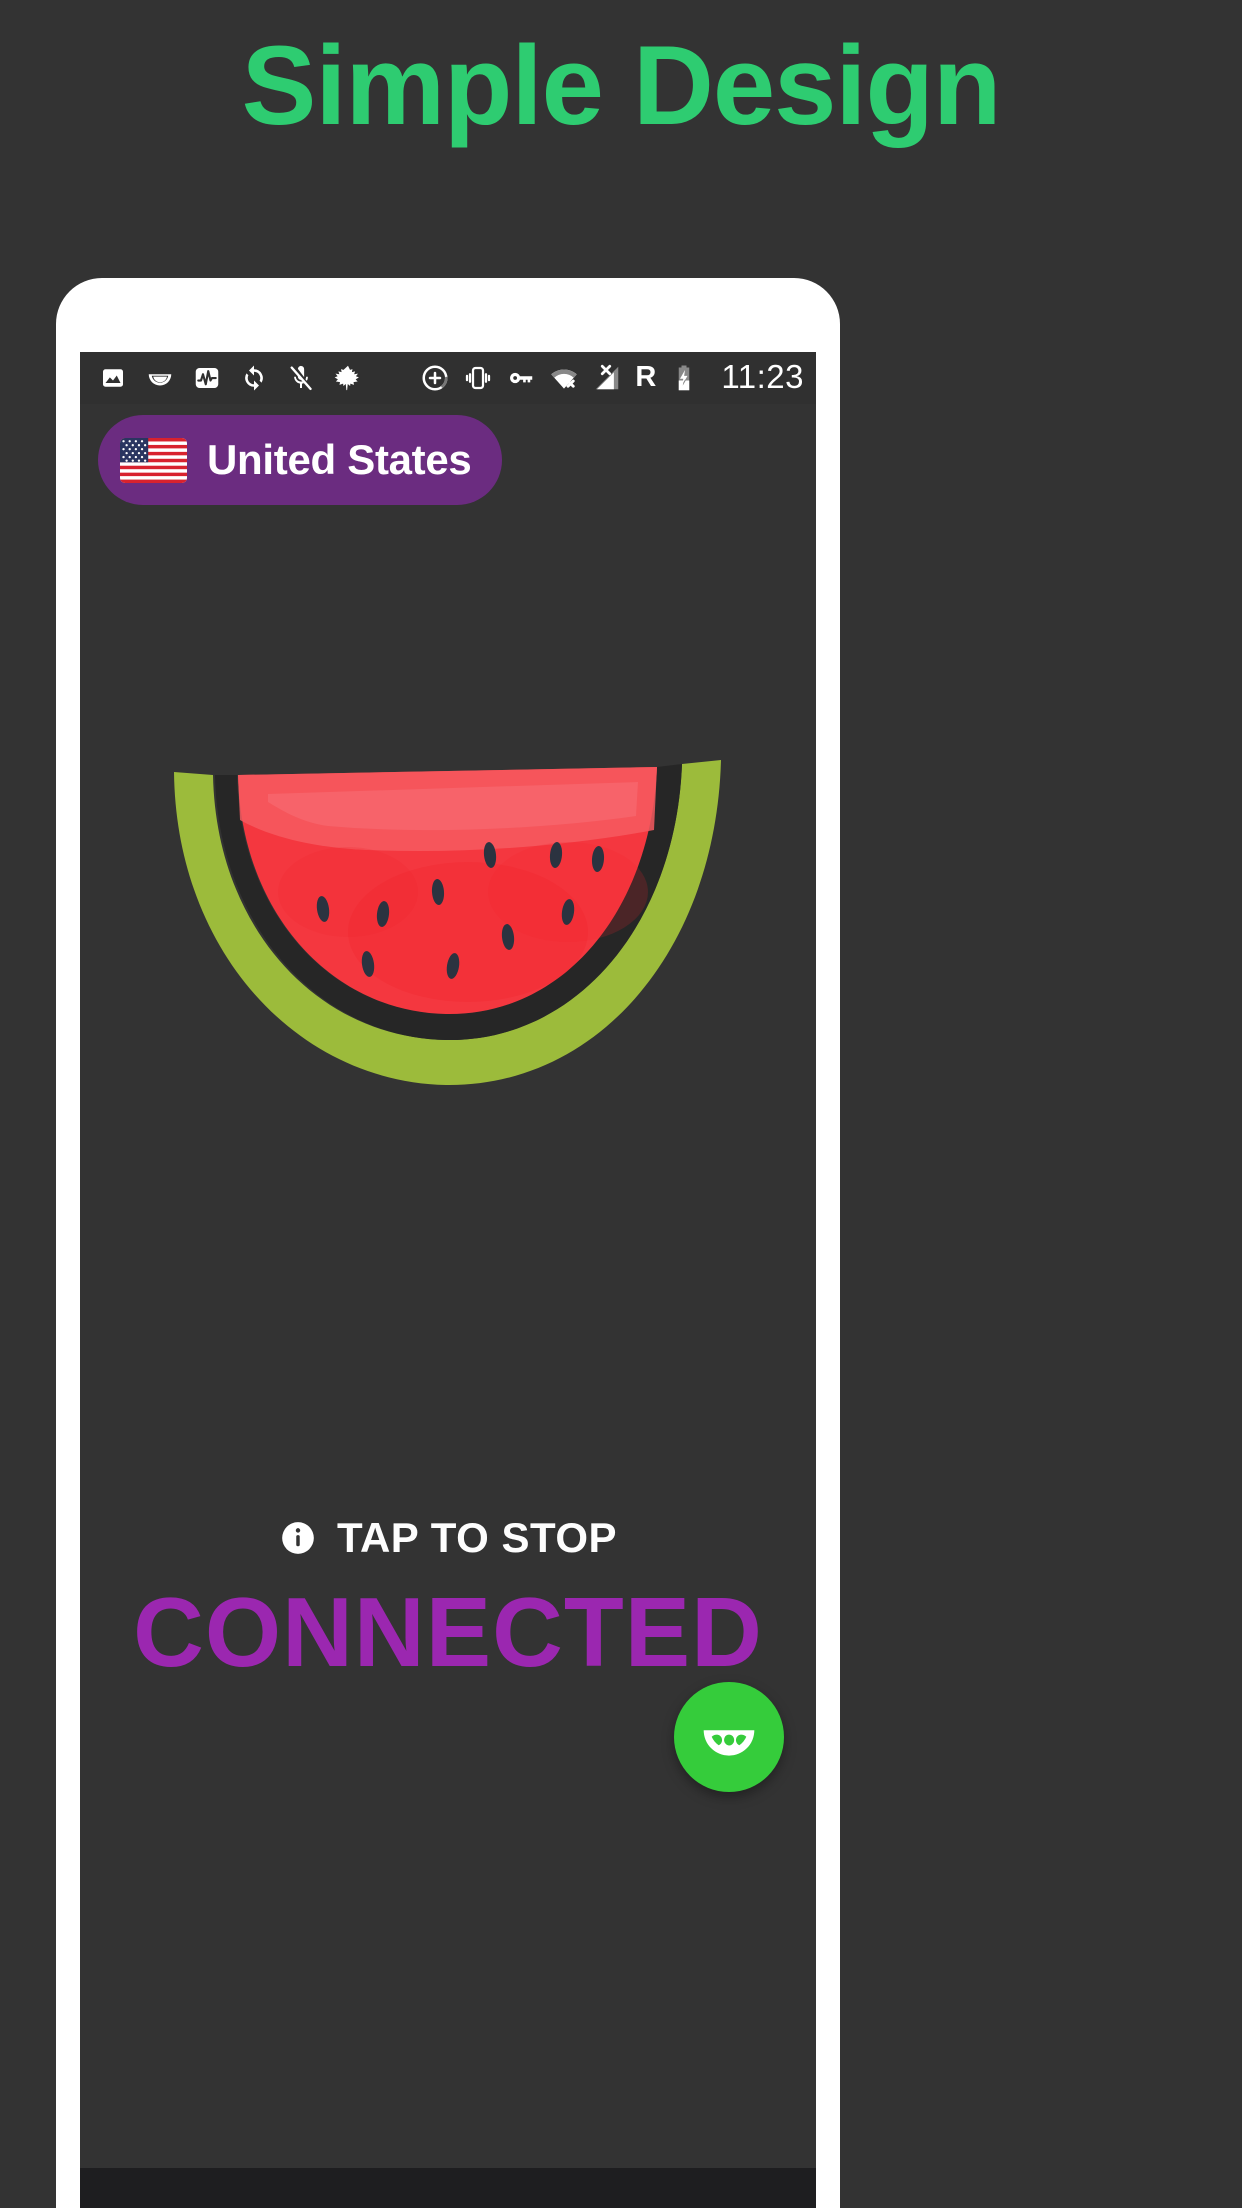 The width and height of the screenshot is (1242, 2208). I want to click on pulse-graph-icon, so click(207, 378).